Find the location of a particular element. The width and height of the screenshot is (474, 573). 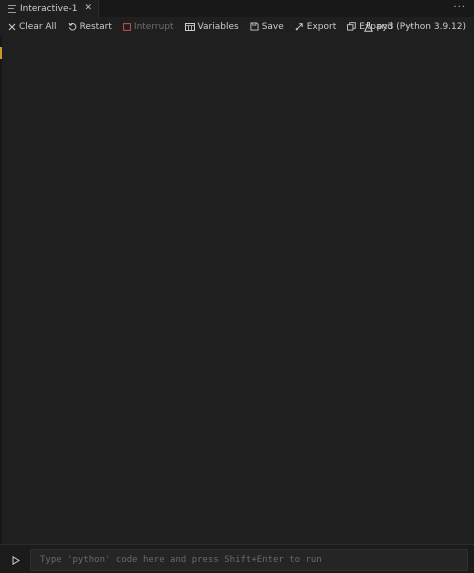

variables-label: Variables is located at coordinates (218, 26).